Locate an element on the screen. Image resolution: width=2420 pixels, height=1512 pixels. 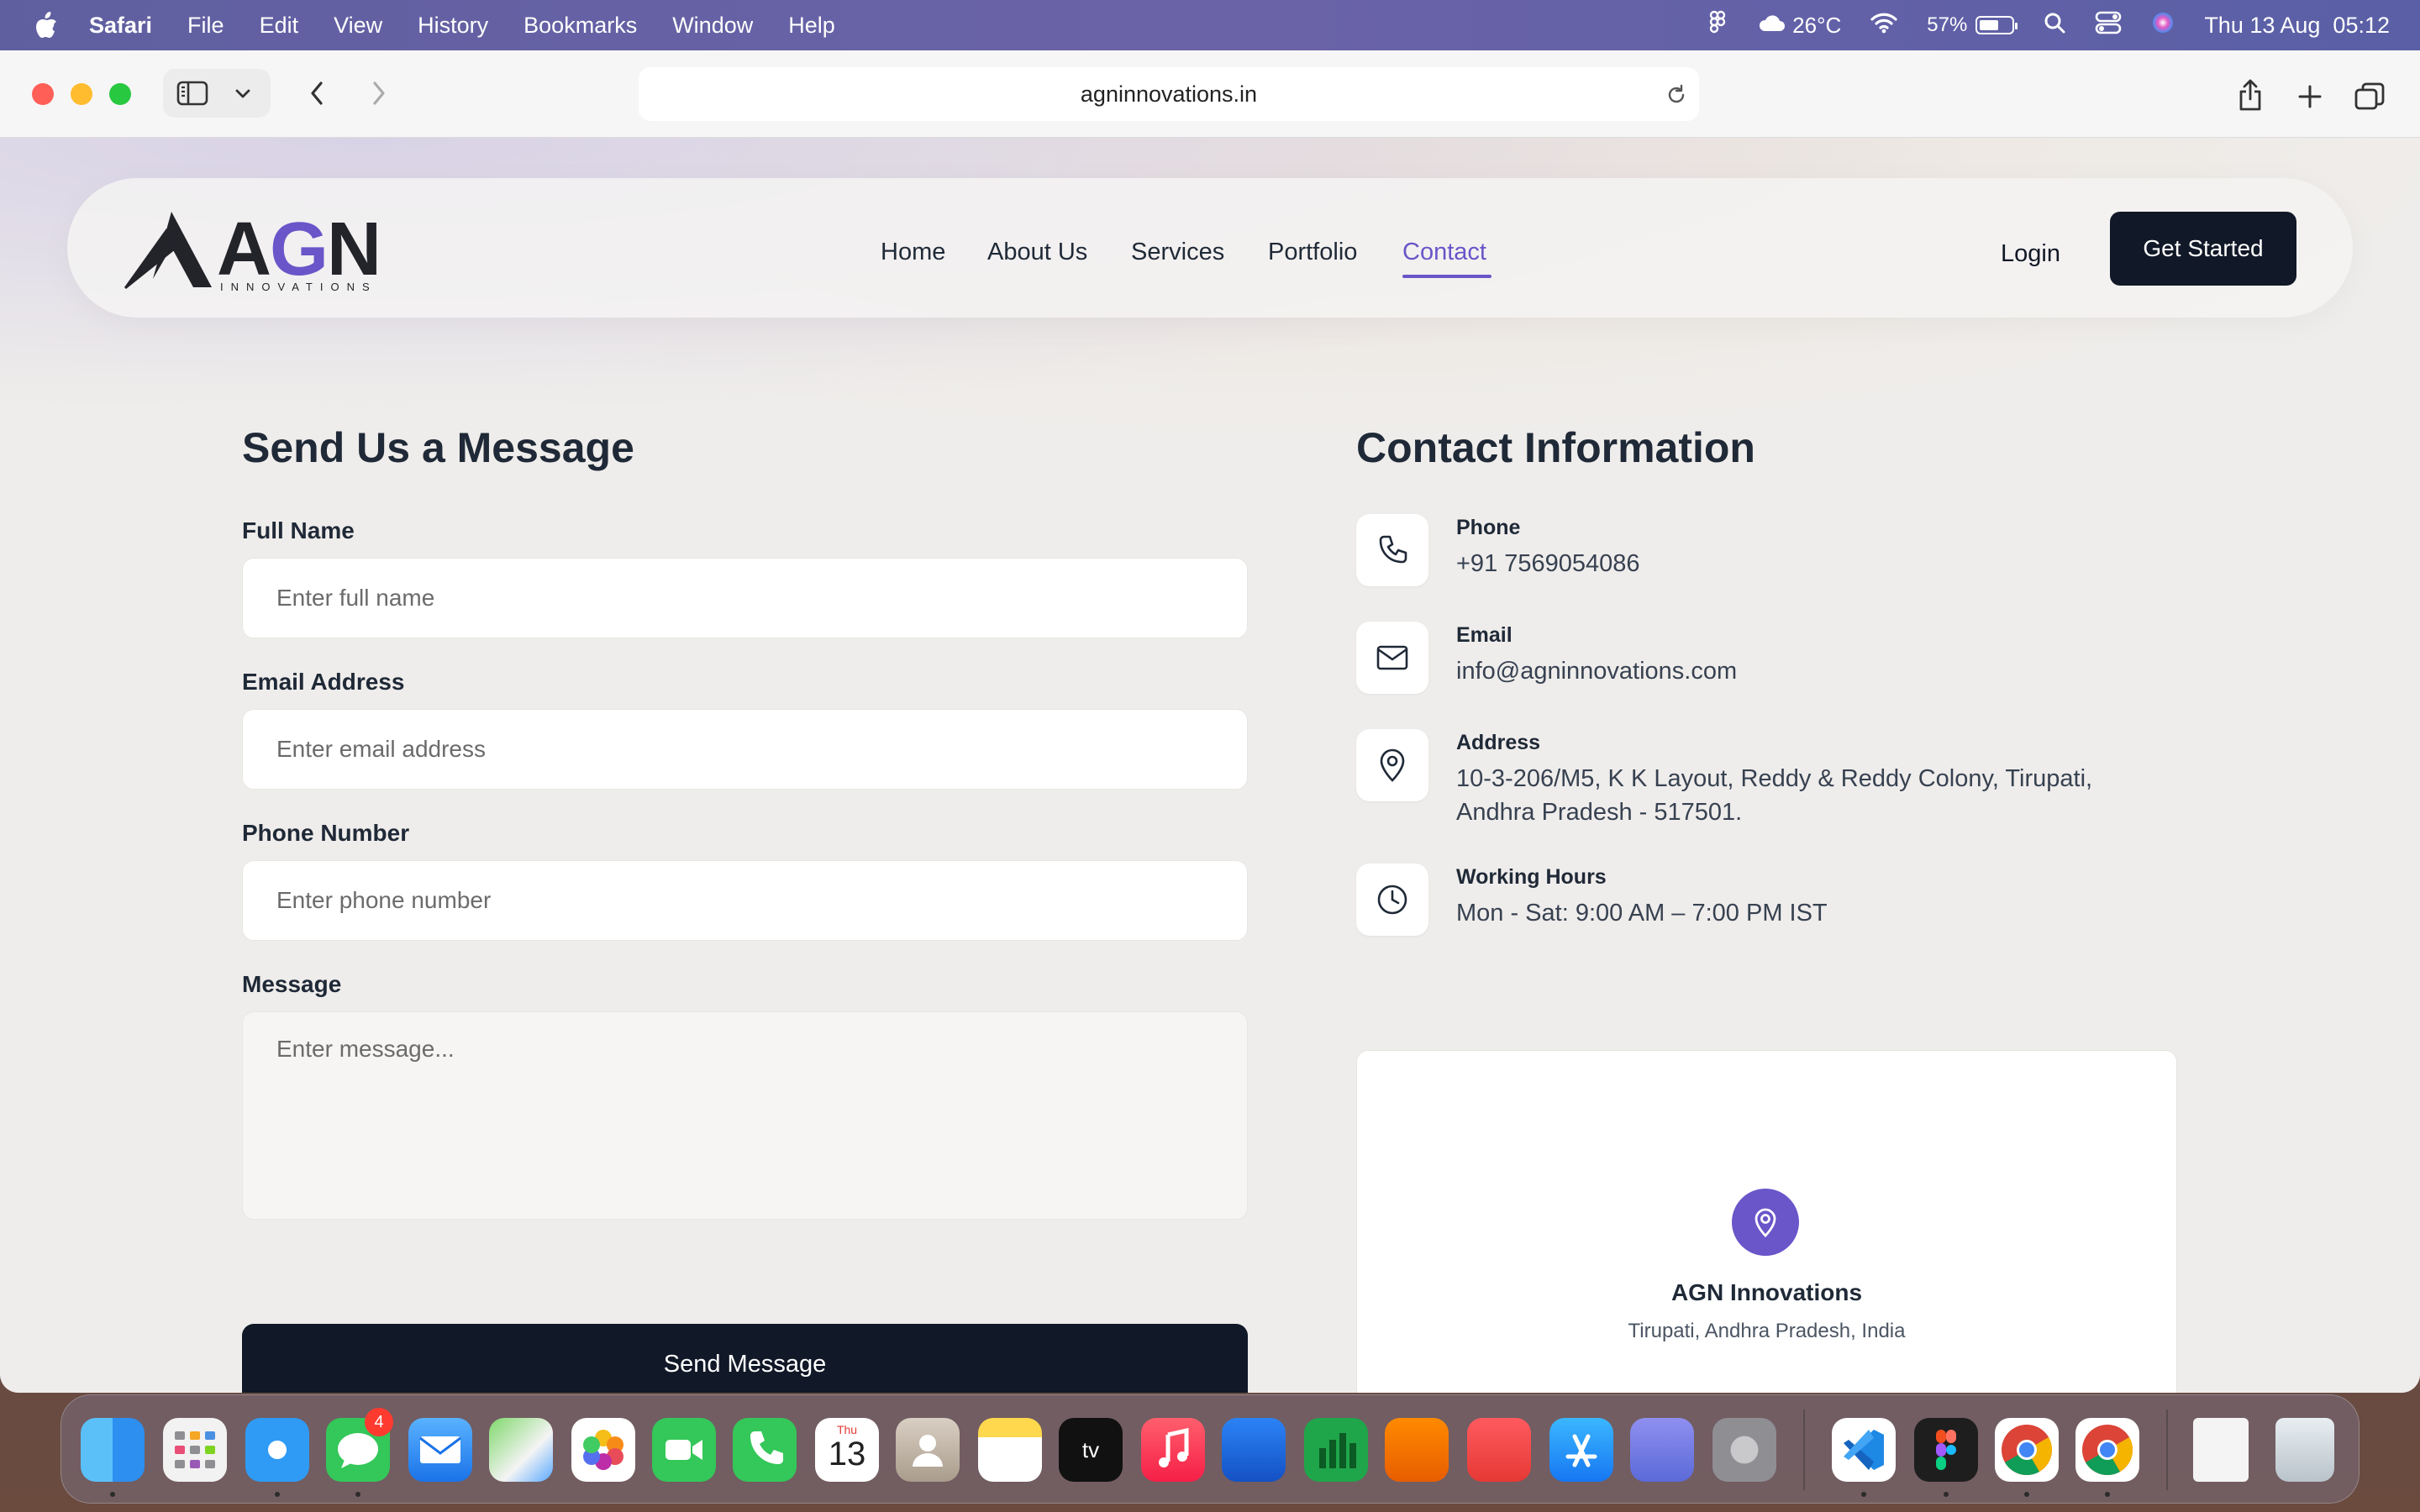
trash-icon is located at coordinates (2304, 1450).